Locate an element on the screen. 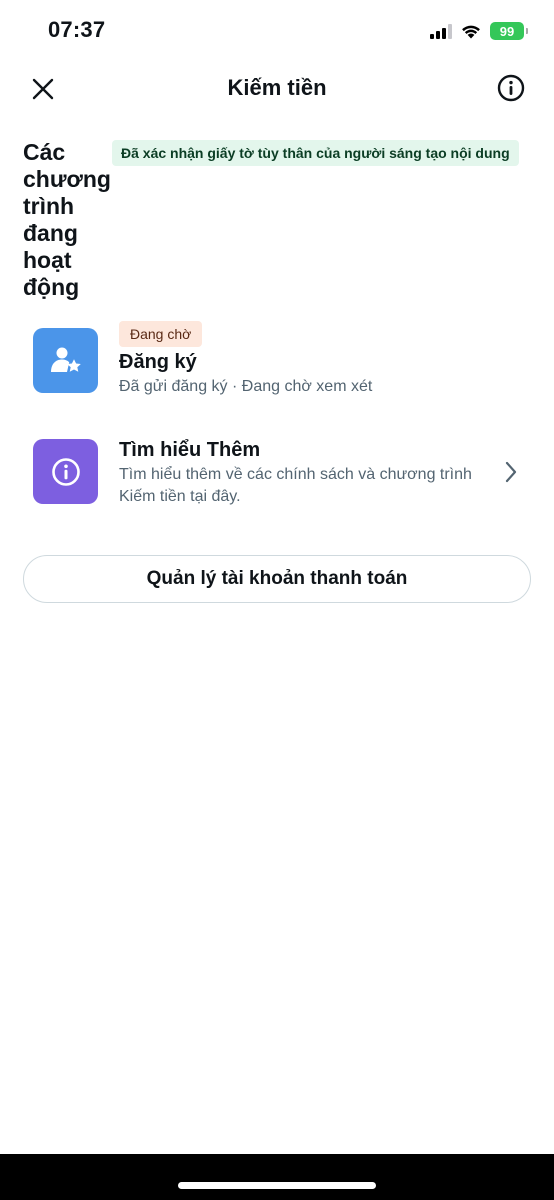 The height and width of the screenshot is (1200, 554). header: Kiếm tiền is located at coordinates (277, 89).